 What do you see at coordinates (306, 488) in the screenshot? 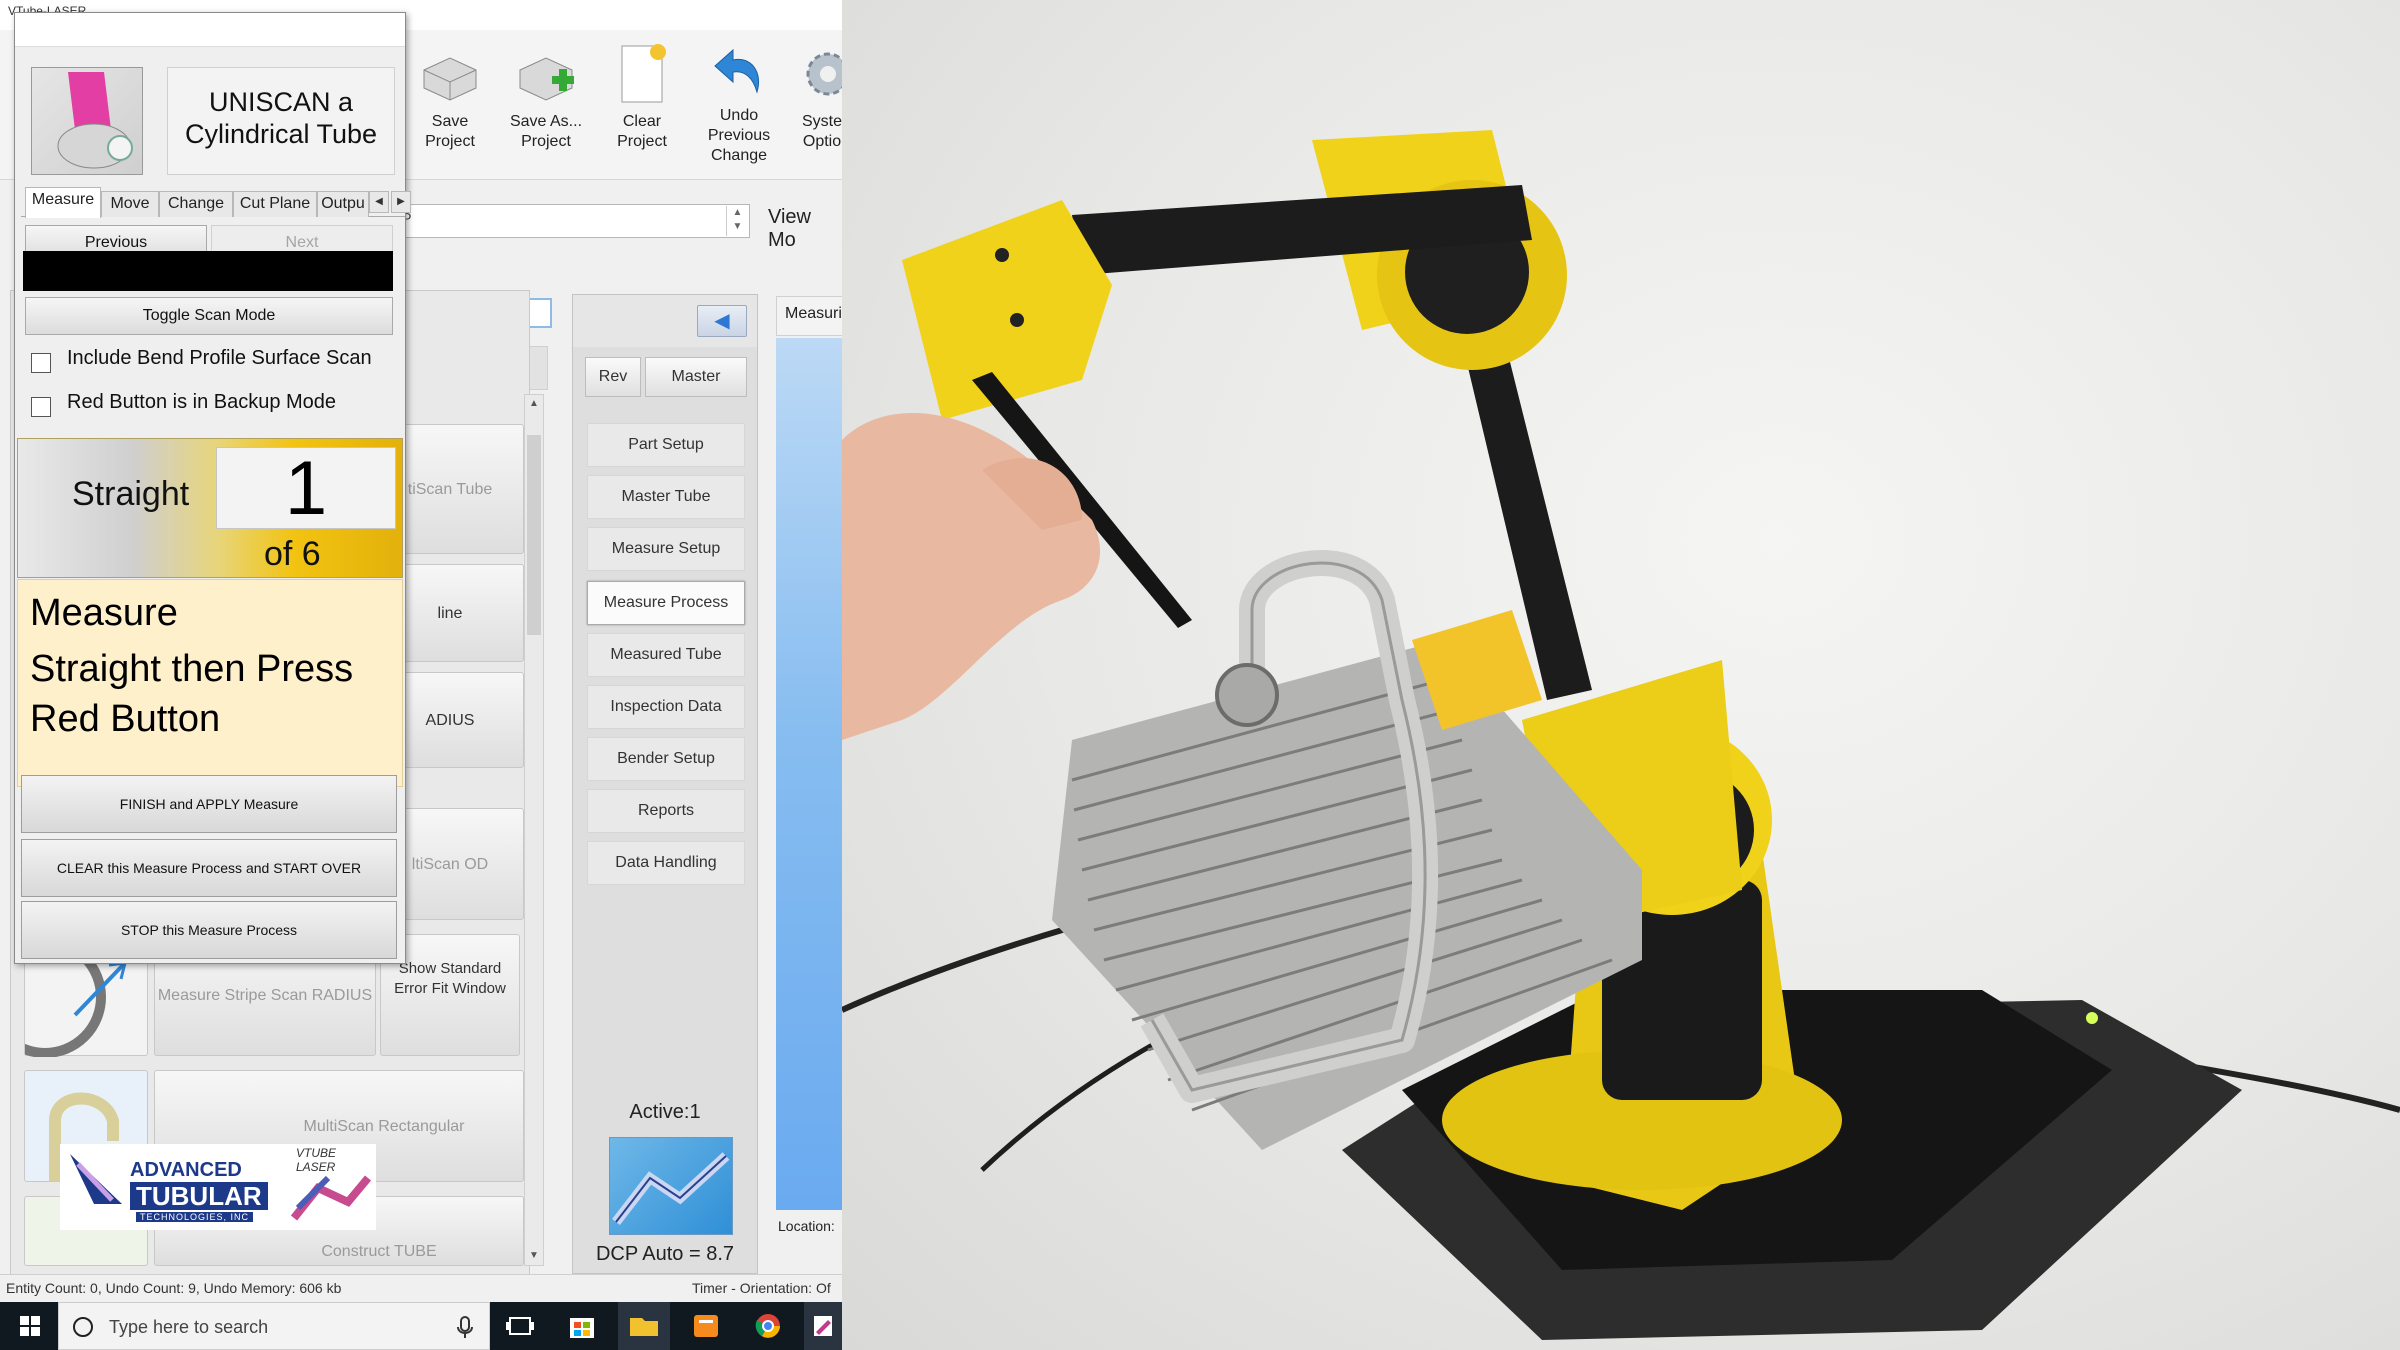
I see `straight-count: 1` at bounding box center [306, 488].